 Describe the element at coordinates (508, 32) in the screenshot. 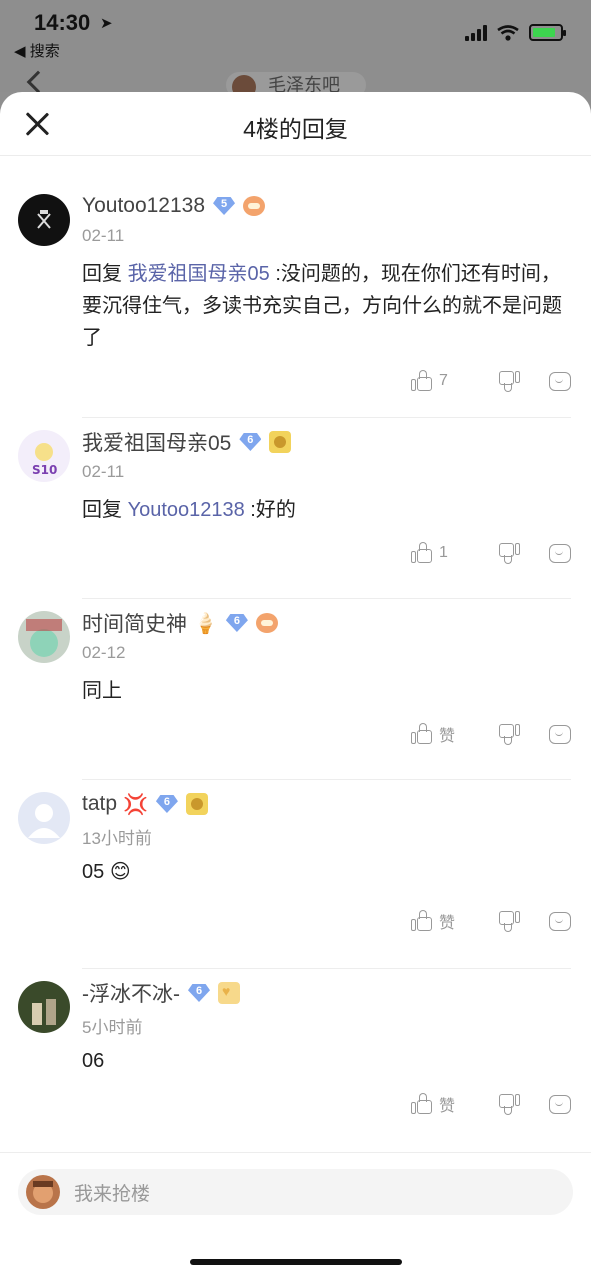

I see `wifi-icon` at that location.